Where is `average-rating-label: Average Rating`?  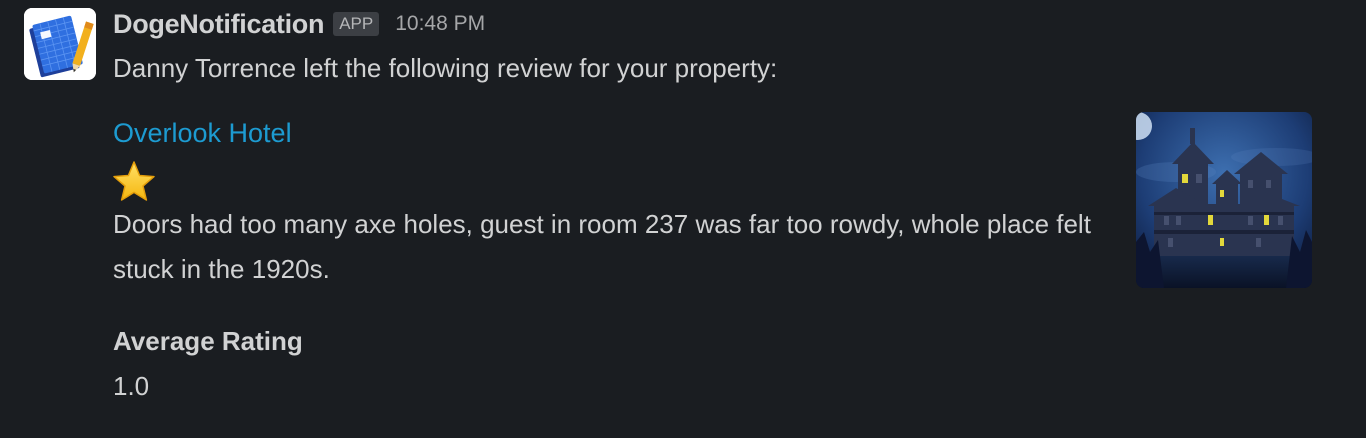 average-rating-label: Average Rating is located at coordinates (208, 341).